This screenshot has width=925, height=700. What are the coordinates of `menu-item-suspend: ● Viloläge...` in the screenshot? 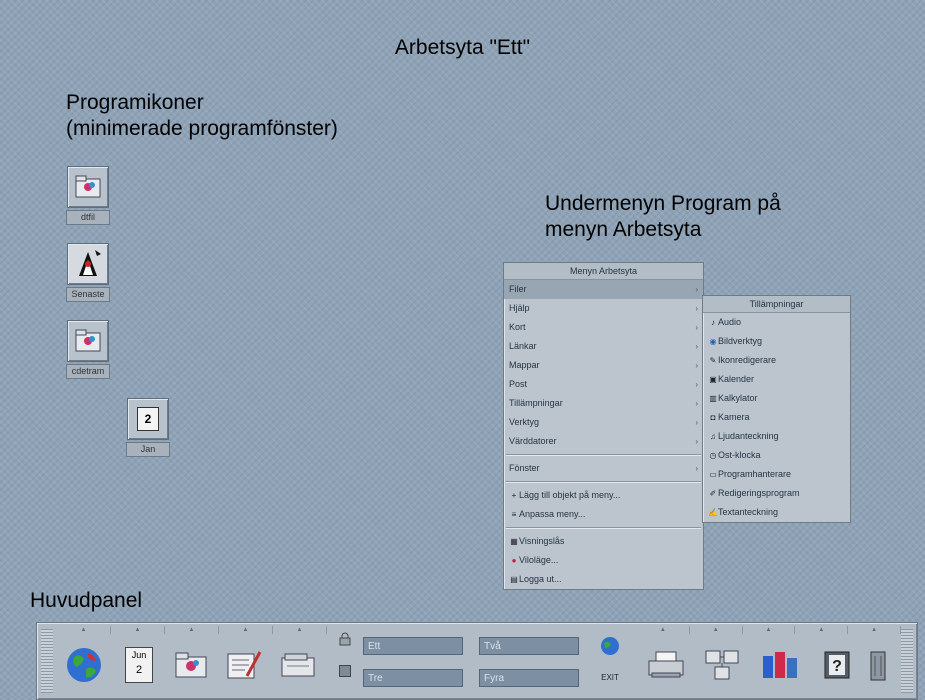 It's located at (603, 560).